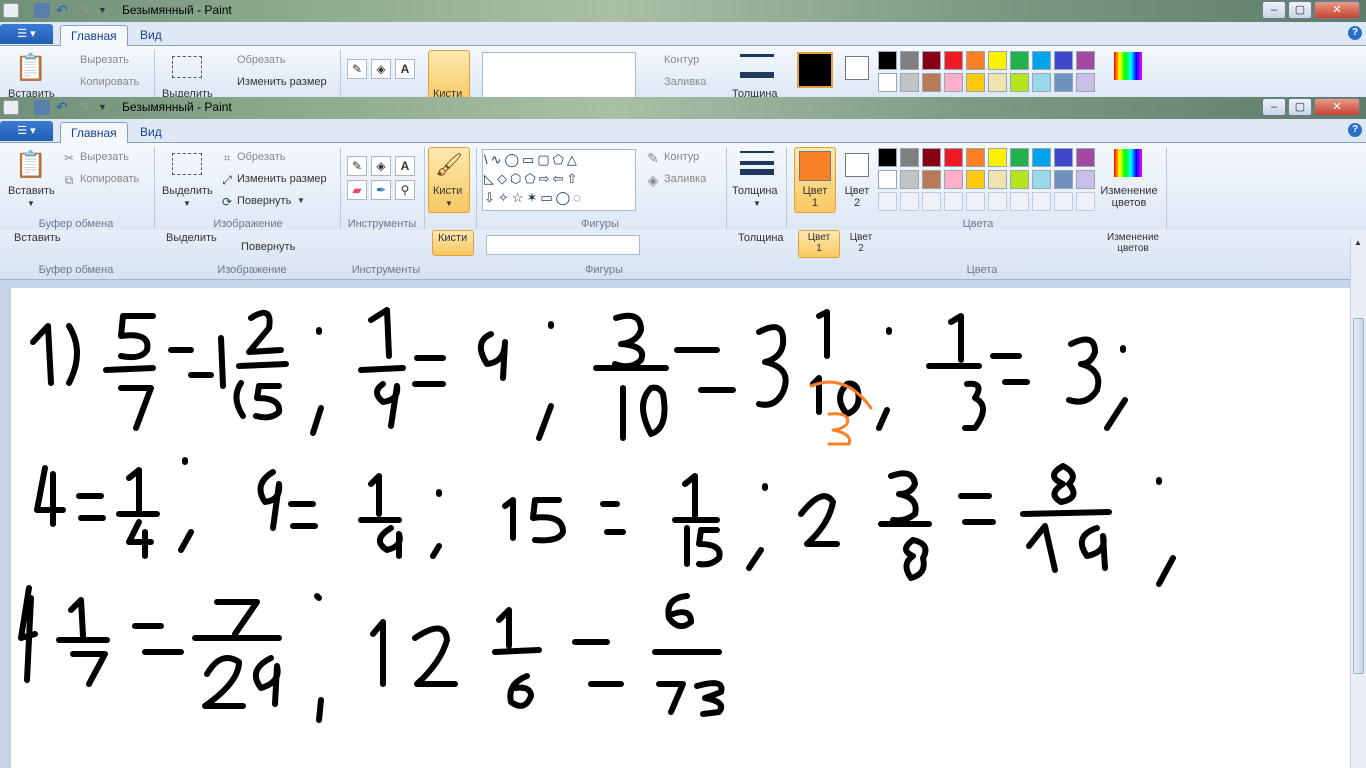 Image resolution: width=1366 pixels, height=768 pixels. What do you see at coordinates (405, 166) in the screenshot?
I see `text-icon: A` at bounding box center [405, 166].